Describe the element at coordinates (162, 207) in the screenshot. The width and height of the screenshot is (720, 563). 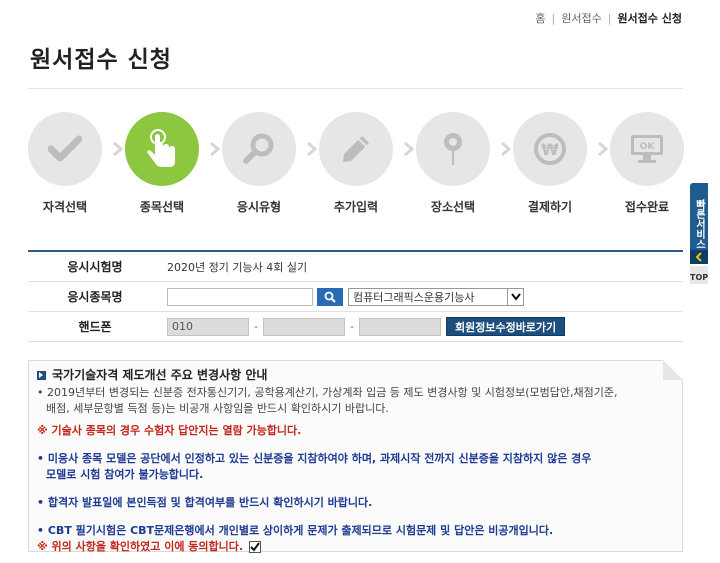
I see `step-label: 종목선택` at that location.